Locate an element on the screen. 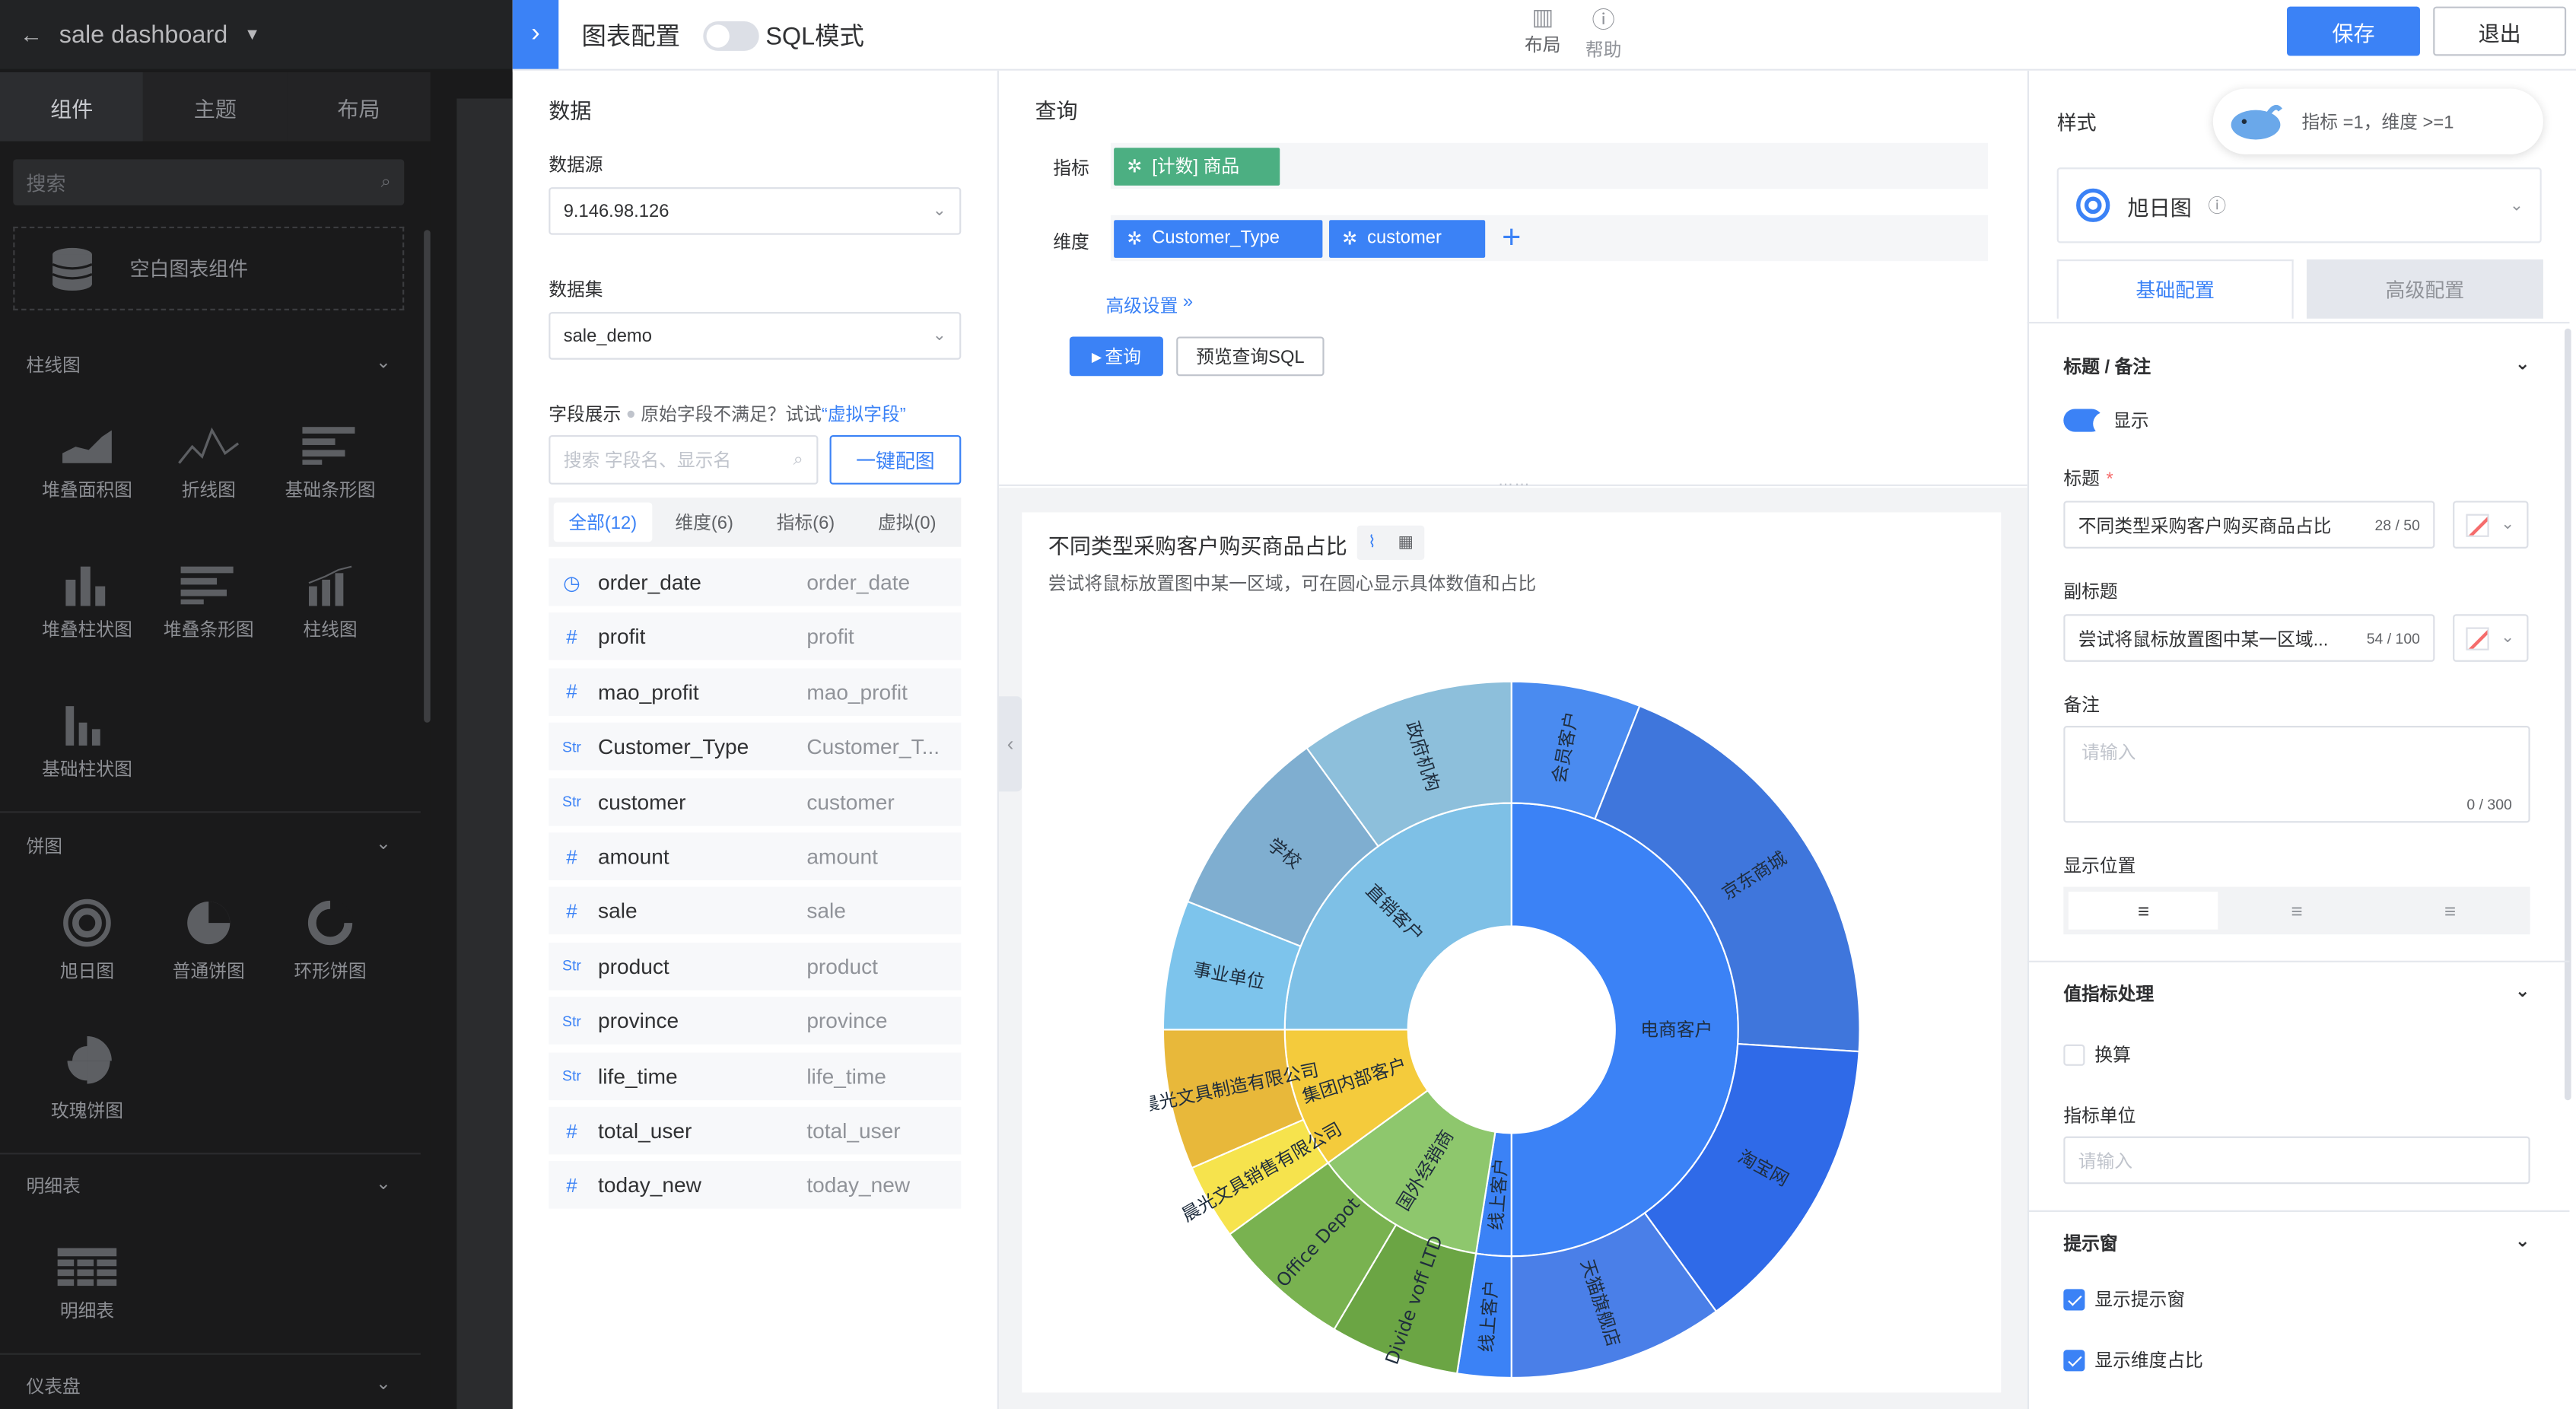 This screenshot has height=1409, width=2576. tile-pie: 普通饼图 is located at coordinates (208, 929).